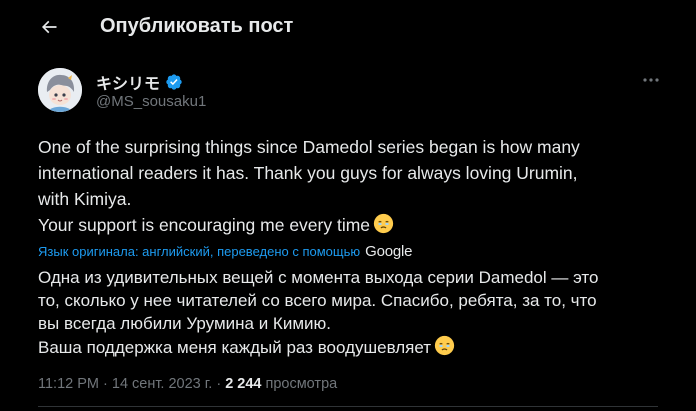 Image resolution: width=696 pixels, height=411 pixels. I want to click on arrow-left-icon, so click(49, 27).